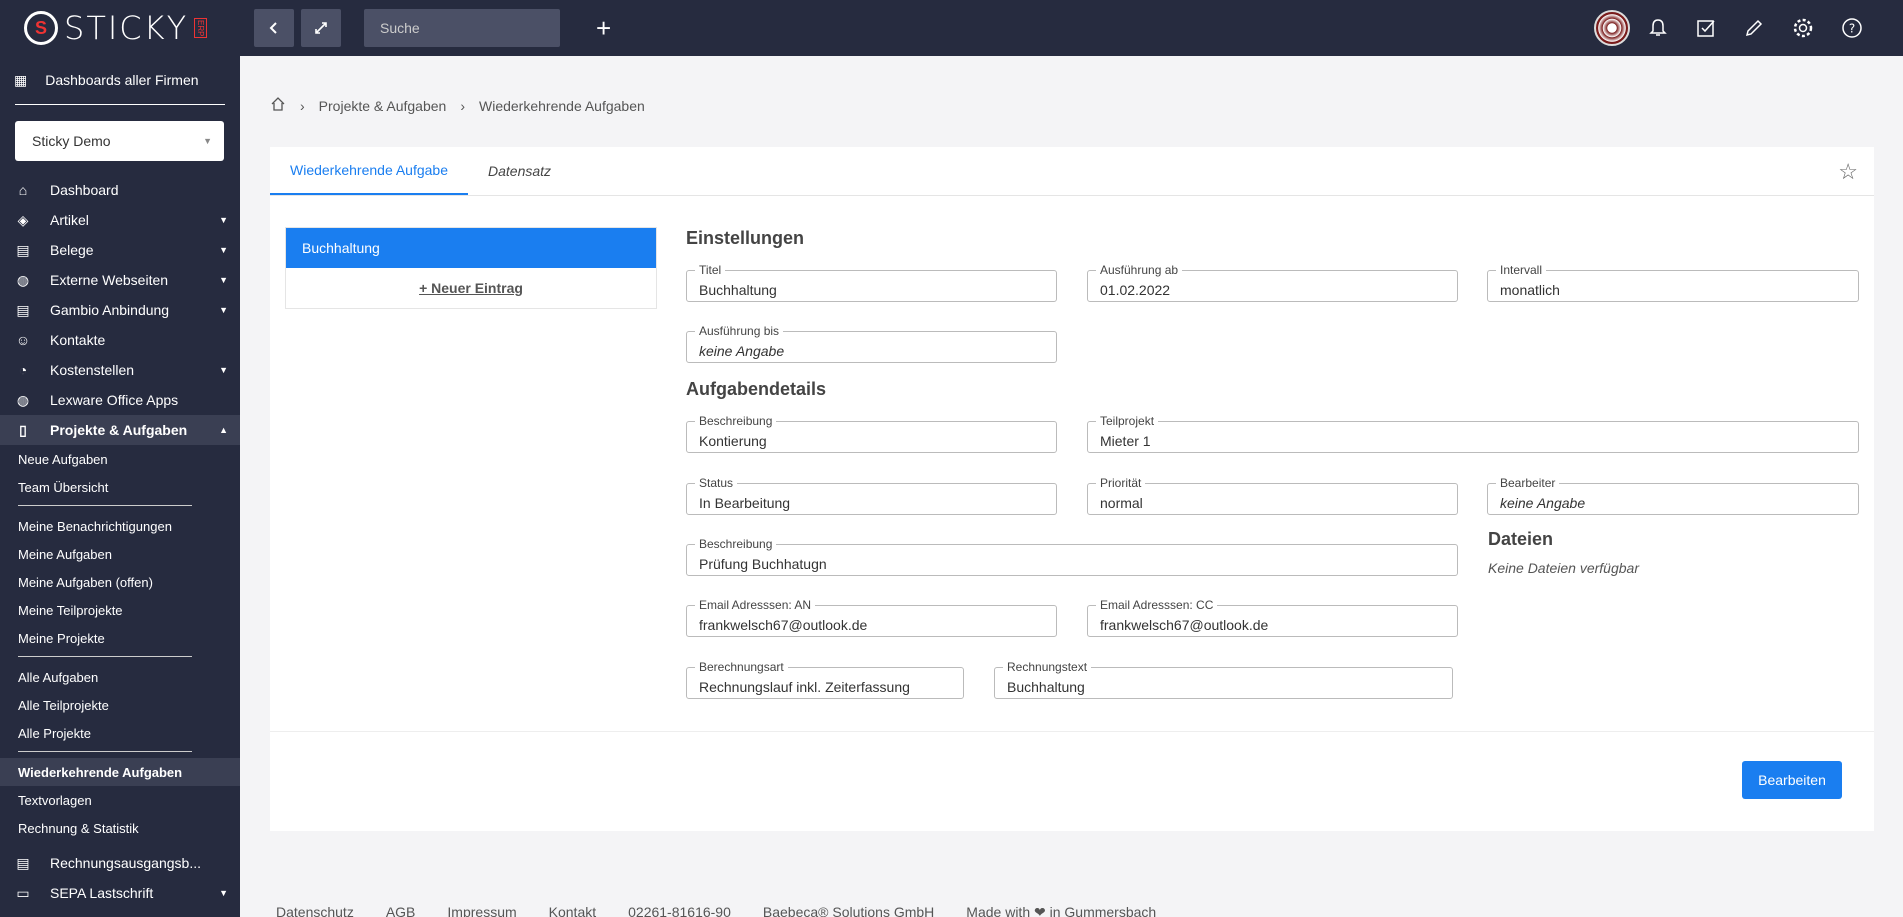 The height and width of the screenshot is (917, 1903). I want to click on breadcrumb-item: Projekte & Aufgaben, so click(383, 106).